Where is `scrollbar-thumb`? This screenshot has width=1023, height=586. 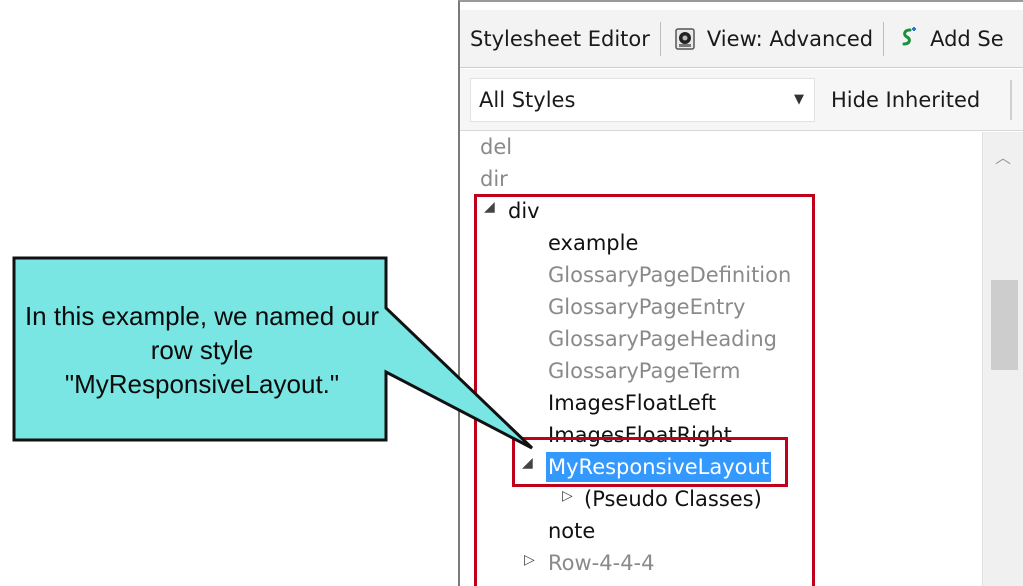 scrollbar-thumb is located at coordinates (1004, 325).